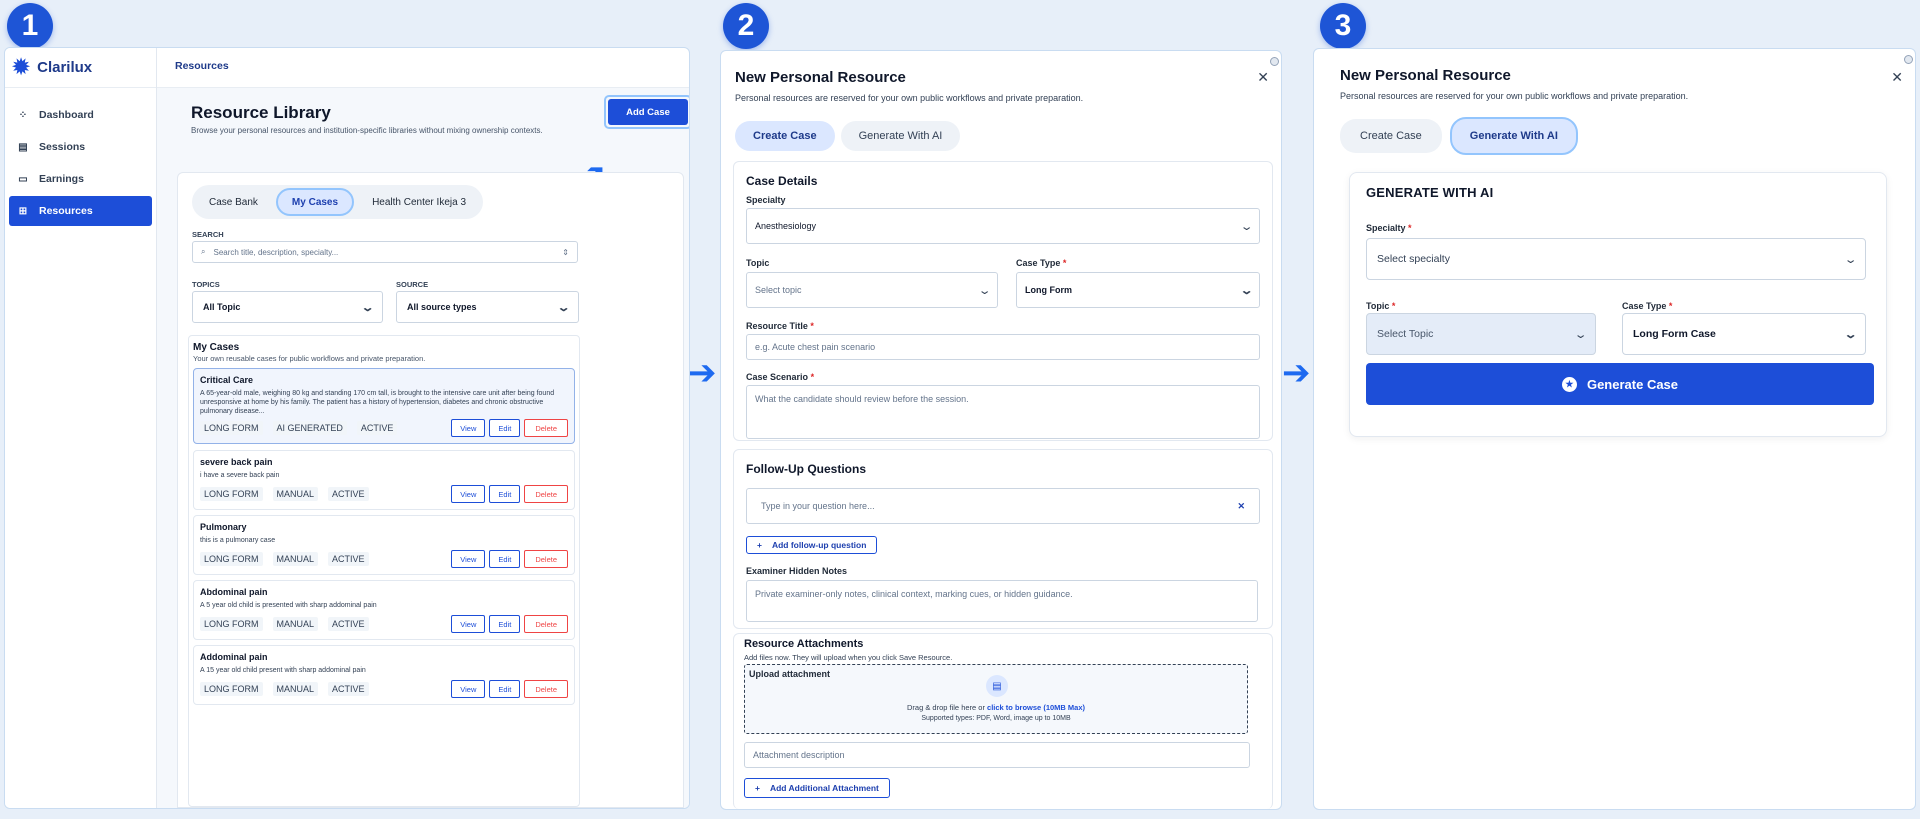 Image resolution: width=1920 pixels, height=819 pixels. What do you see at coordinates (766, 200) in the screenshot?
I see `specialty-label: Specialty` at bounding box center [766, 200].